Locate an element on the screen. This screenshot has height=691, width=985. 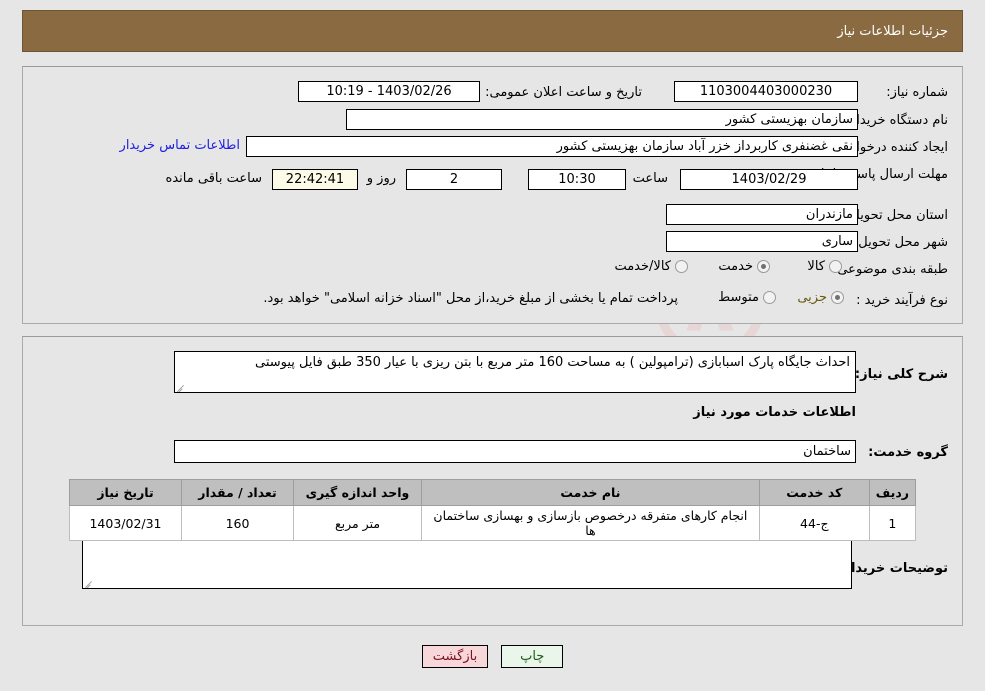
cell-unit: متر مربع is located at coordinates (357, 523).